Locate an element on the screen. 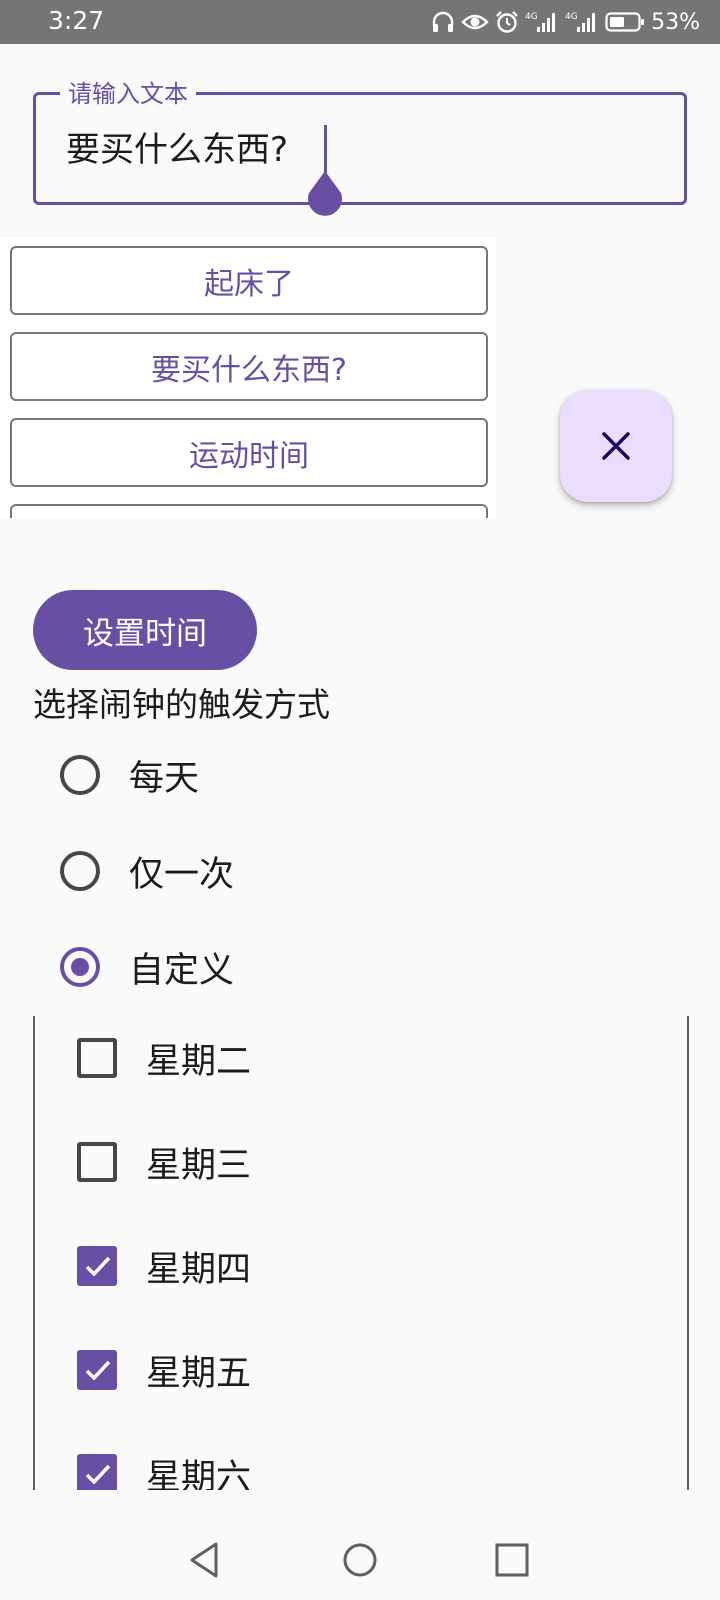 This screenshot has width=720, height=1600. weekday-item-wednesday: 星期三 is located at coordinates (164, 1162).